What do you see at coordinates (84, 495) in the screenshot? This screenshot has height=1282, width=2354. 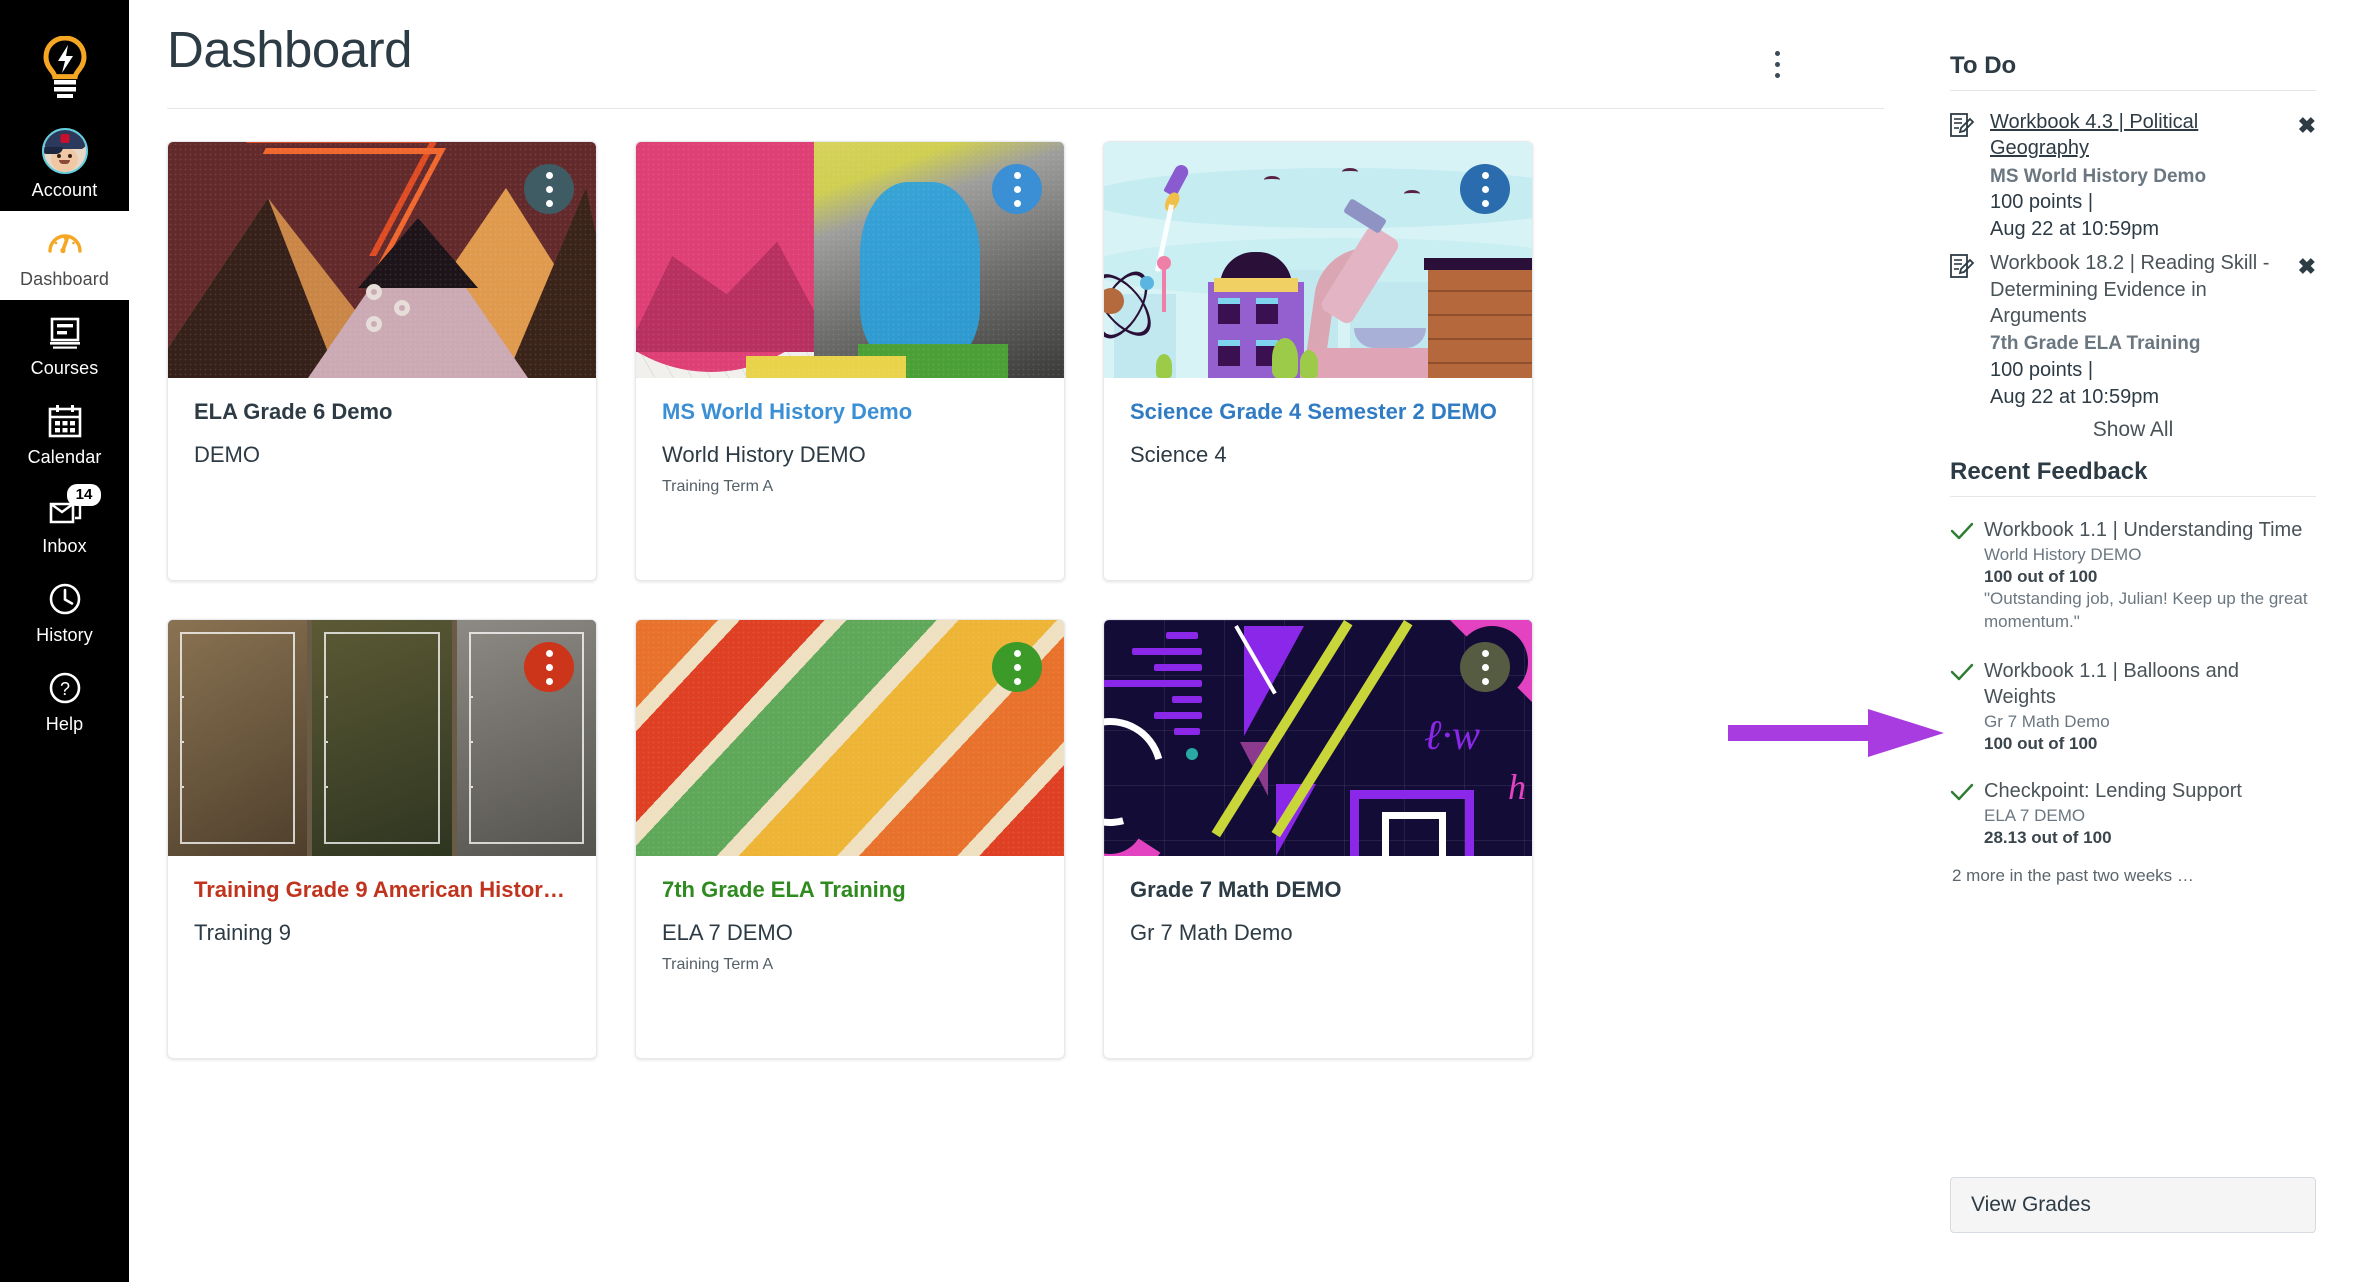 I see `inbox-unread-badge: 14` at bounding box center [84, 495].